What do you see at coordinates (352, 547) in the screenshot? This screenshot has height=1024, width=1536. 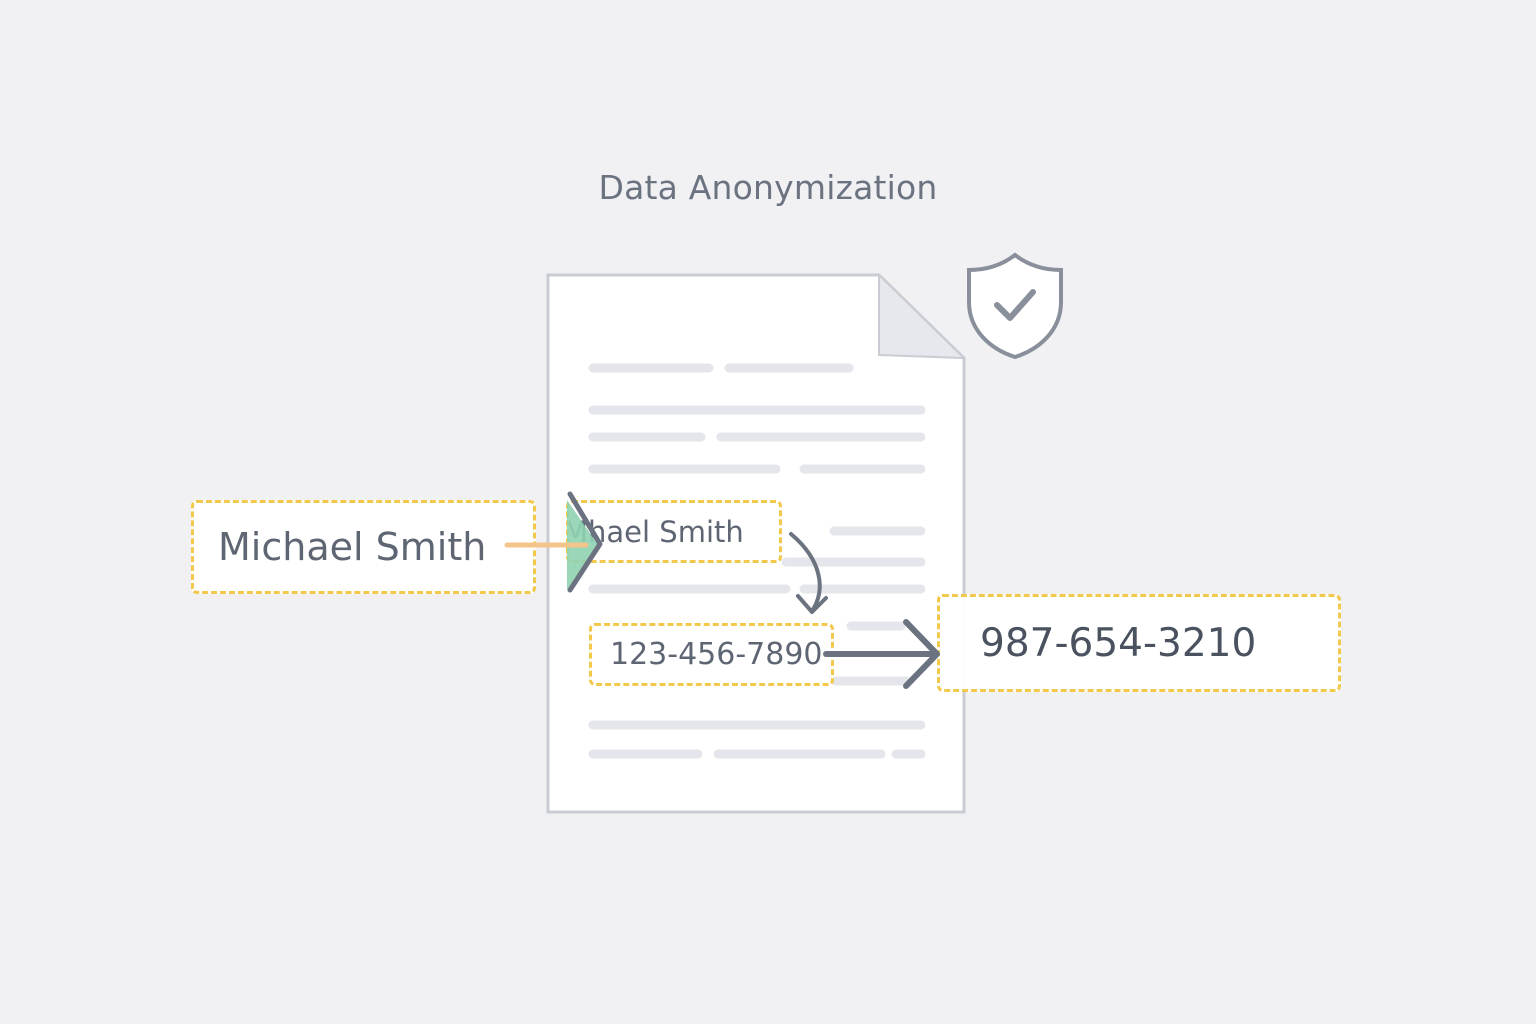 I see `original-name-label: Michael Smith` at bounding box center [352, 547].